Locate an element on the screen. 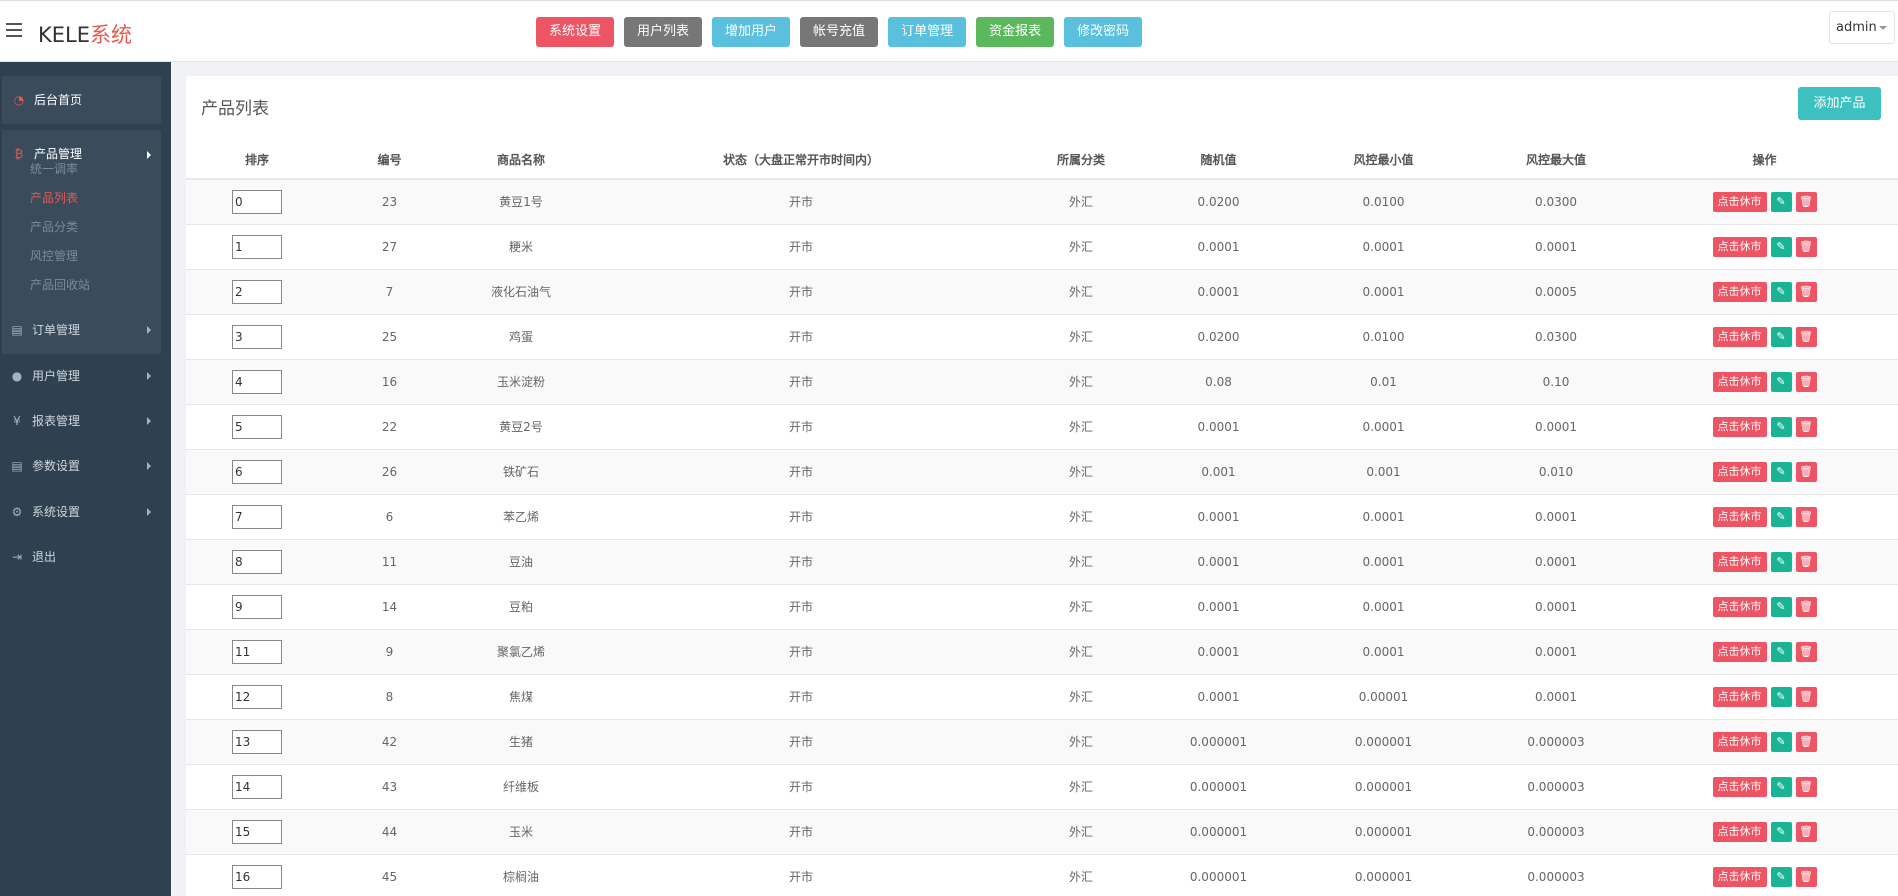 This screenshot has height=896, width=1898. product-name: 粳米 is located at coordinates (521, 246).